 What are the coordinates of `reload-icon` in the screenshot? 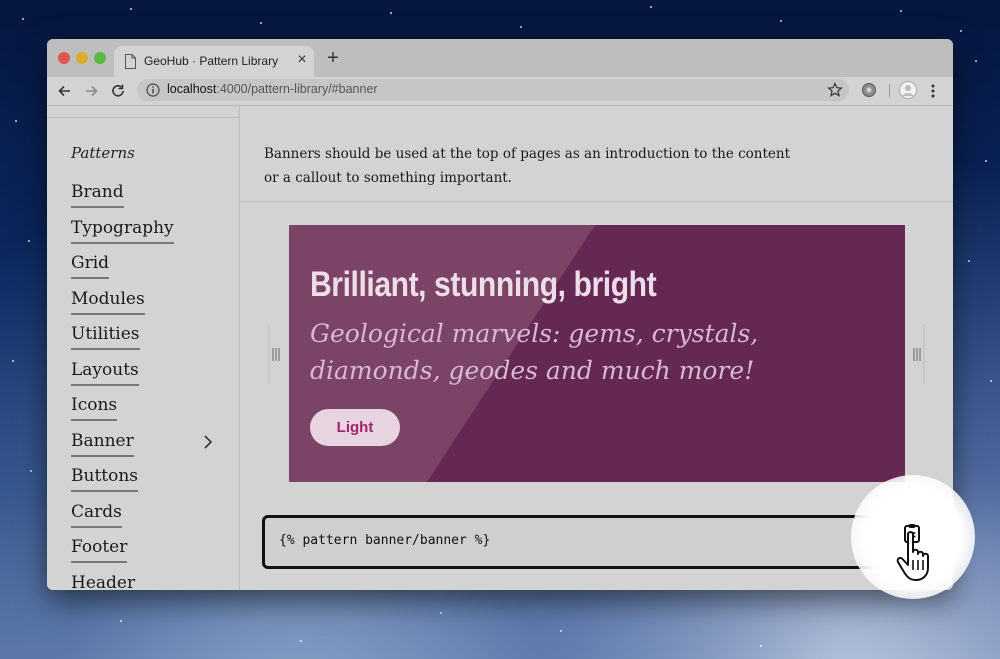 It's located at (118, 91).